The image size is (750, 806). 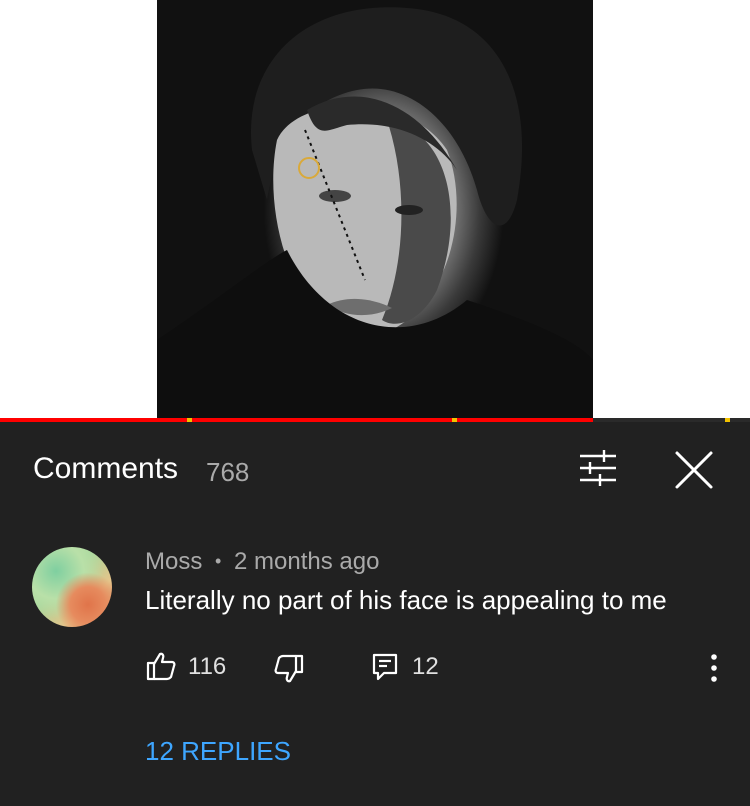 I want to click on thumbs-down-icon, so click(x=289, y=669).